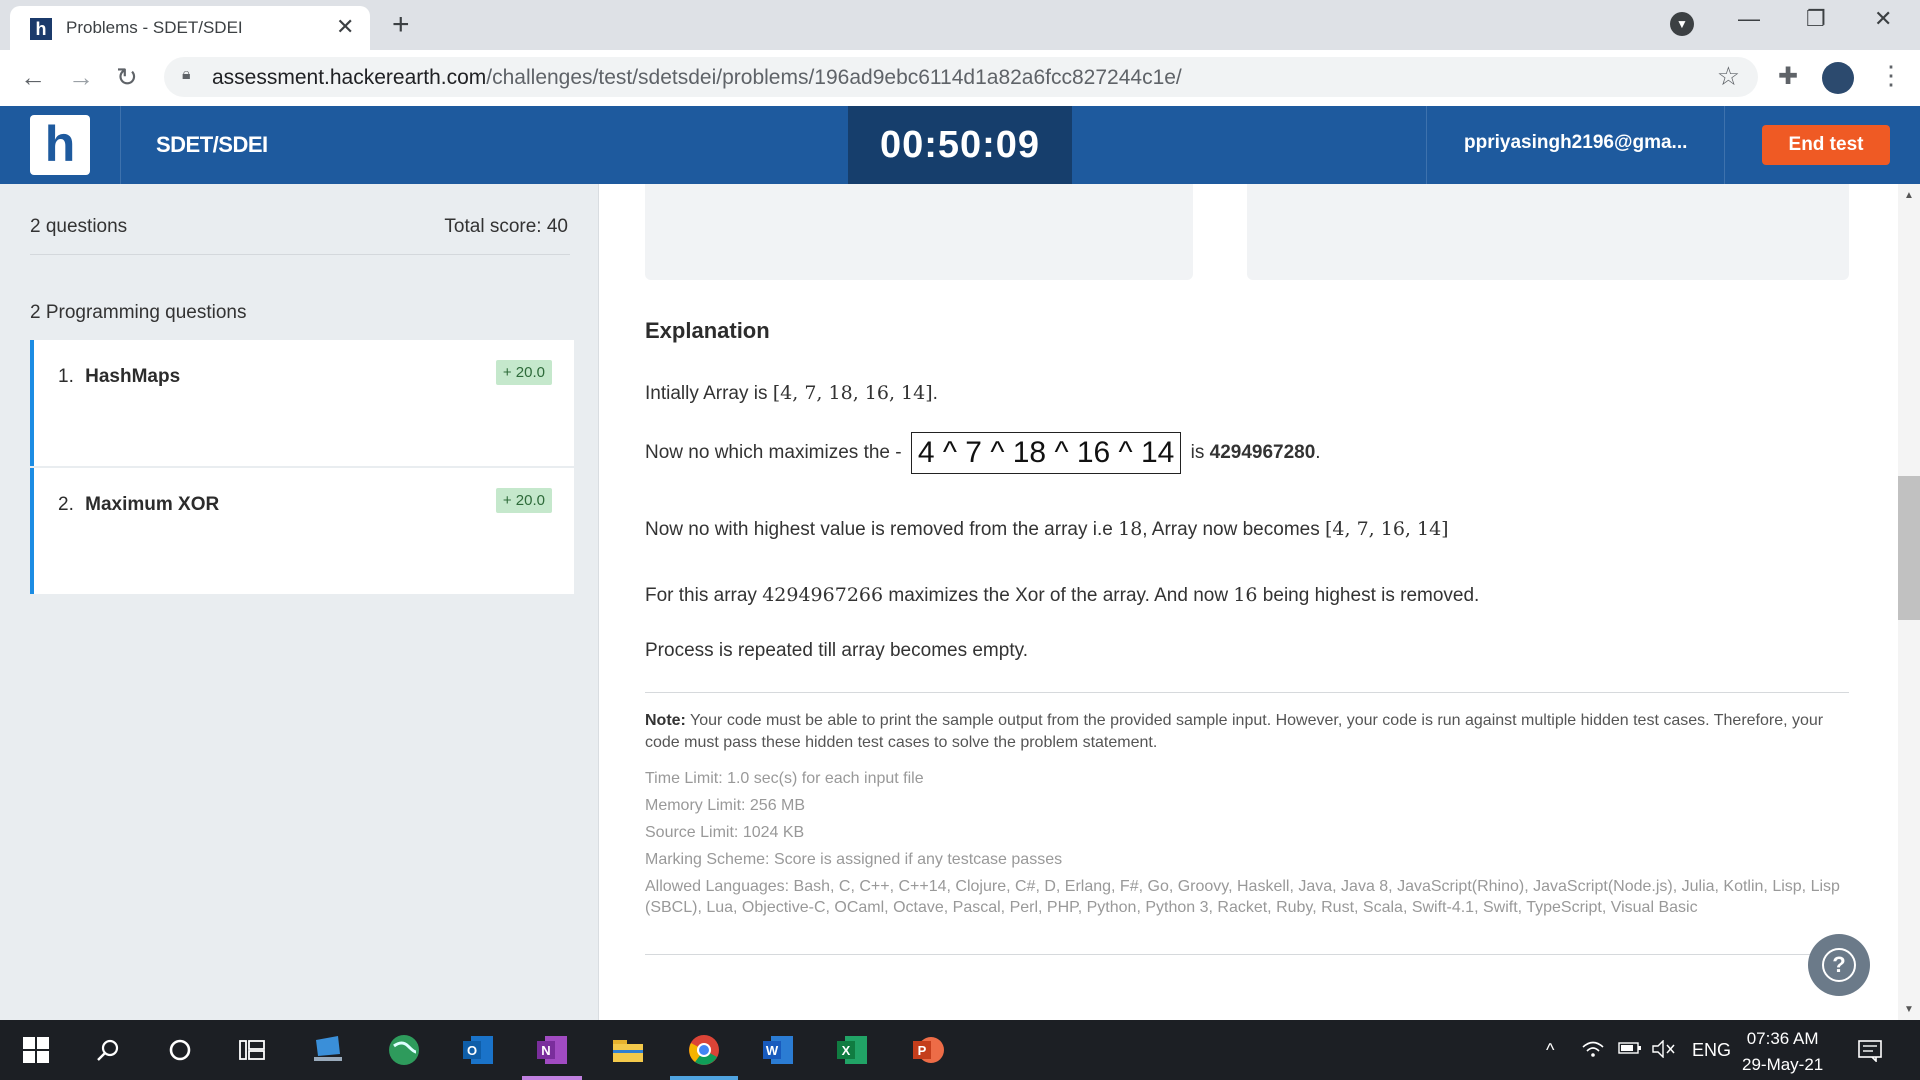  What do you see at coordinates (704, 1050) in the screenshot?
I see `chrome-icon` at bounding box center [704, 1050].